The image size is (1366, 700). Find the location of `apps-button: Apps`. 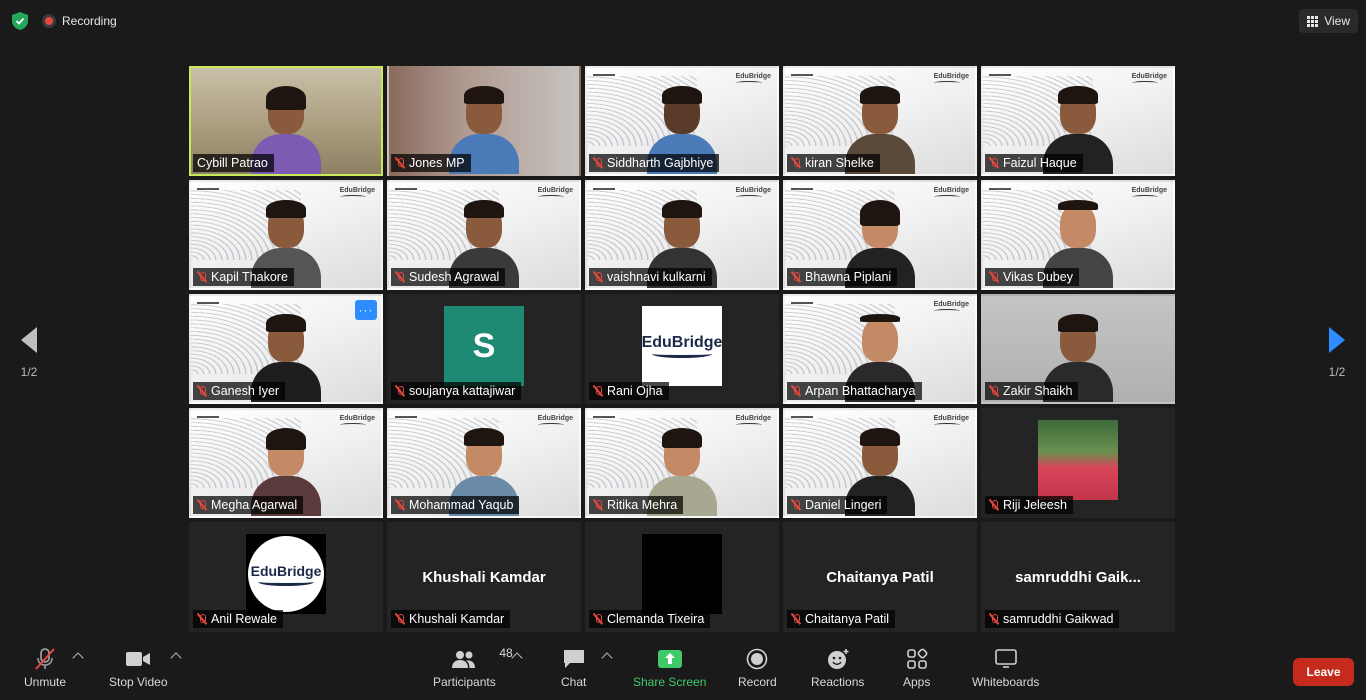

apps-button: Apps is located at coordinates (916, 668).